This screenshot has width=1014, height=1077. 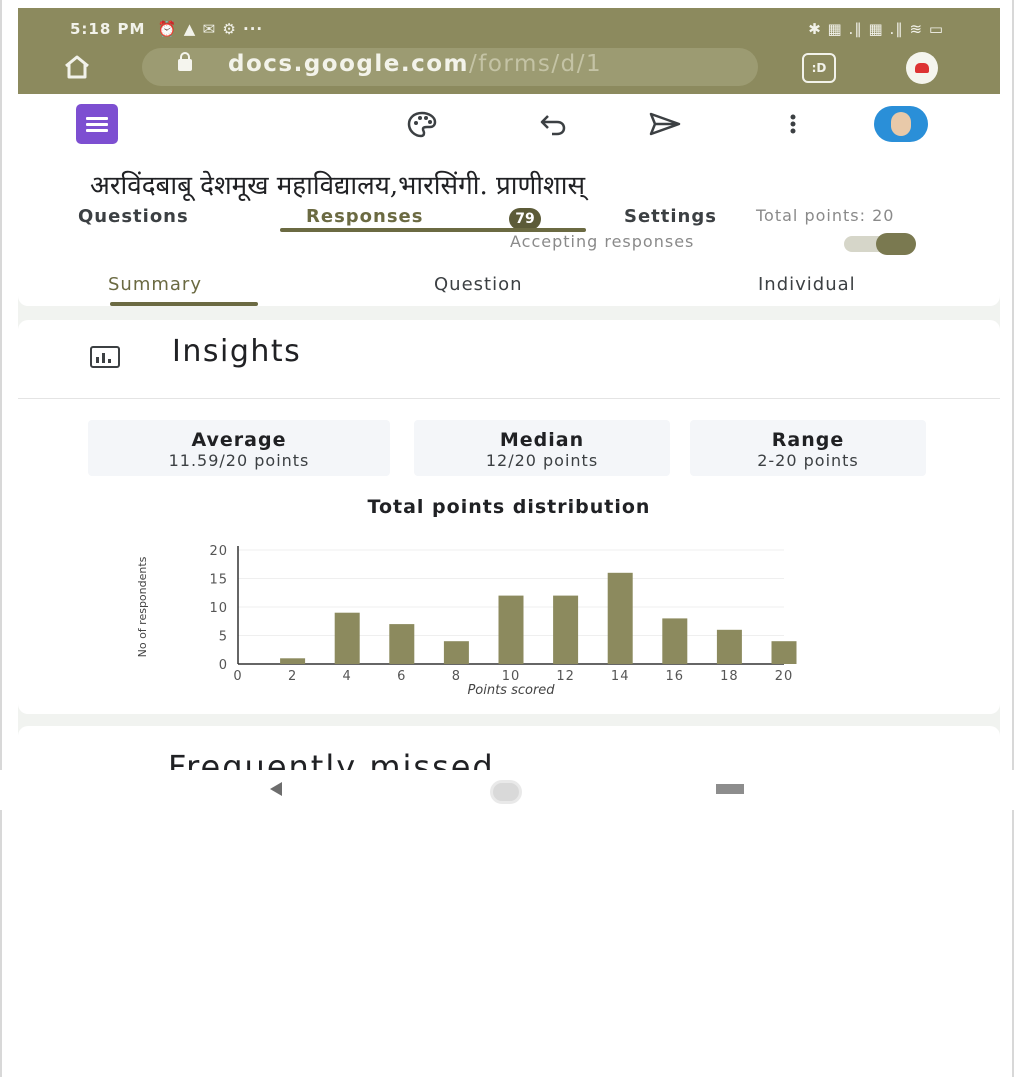 I want to click on y-tick-label: 10, so click(x=218, y=608).